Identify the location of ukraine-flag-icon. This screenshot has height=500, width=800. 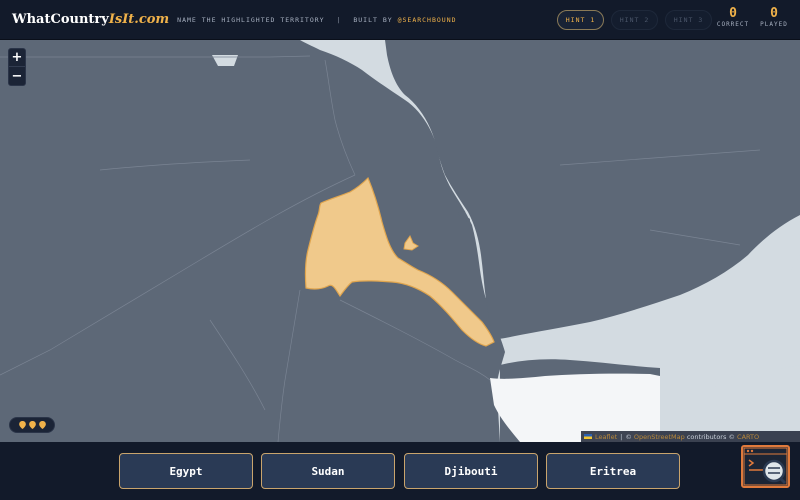
(588, 436).